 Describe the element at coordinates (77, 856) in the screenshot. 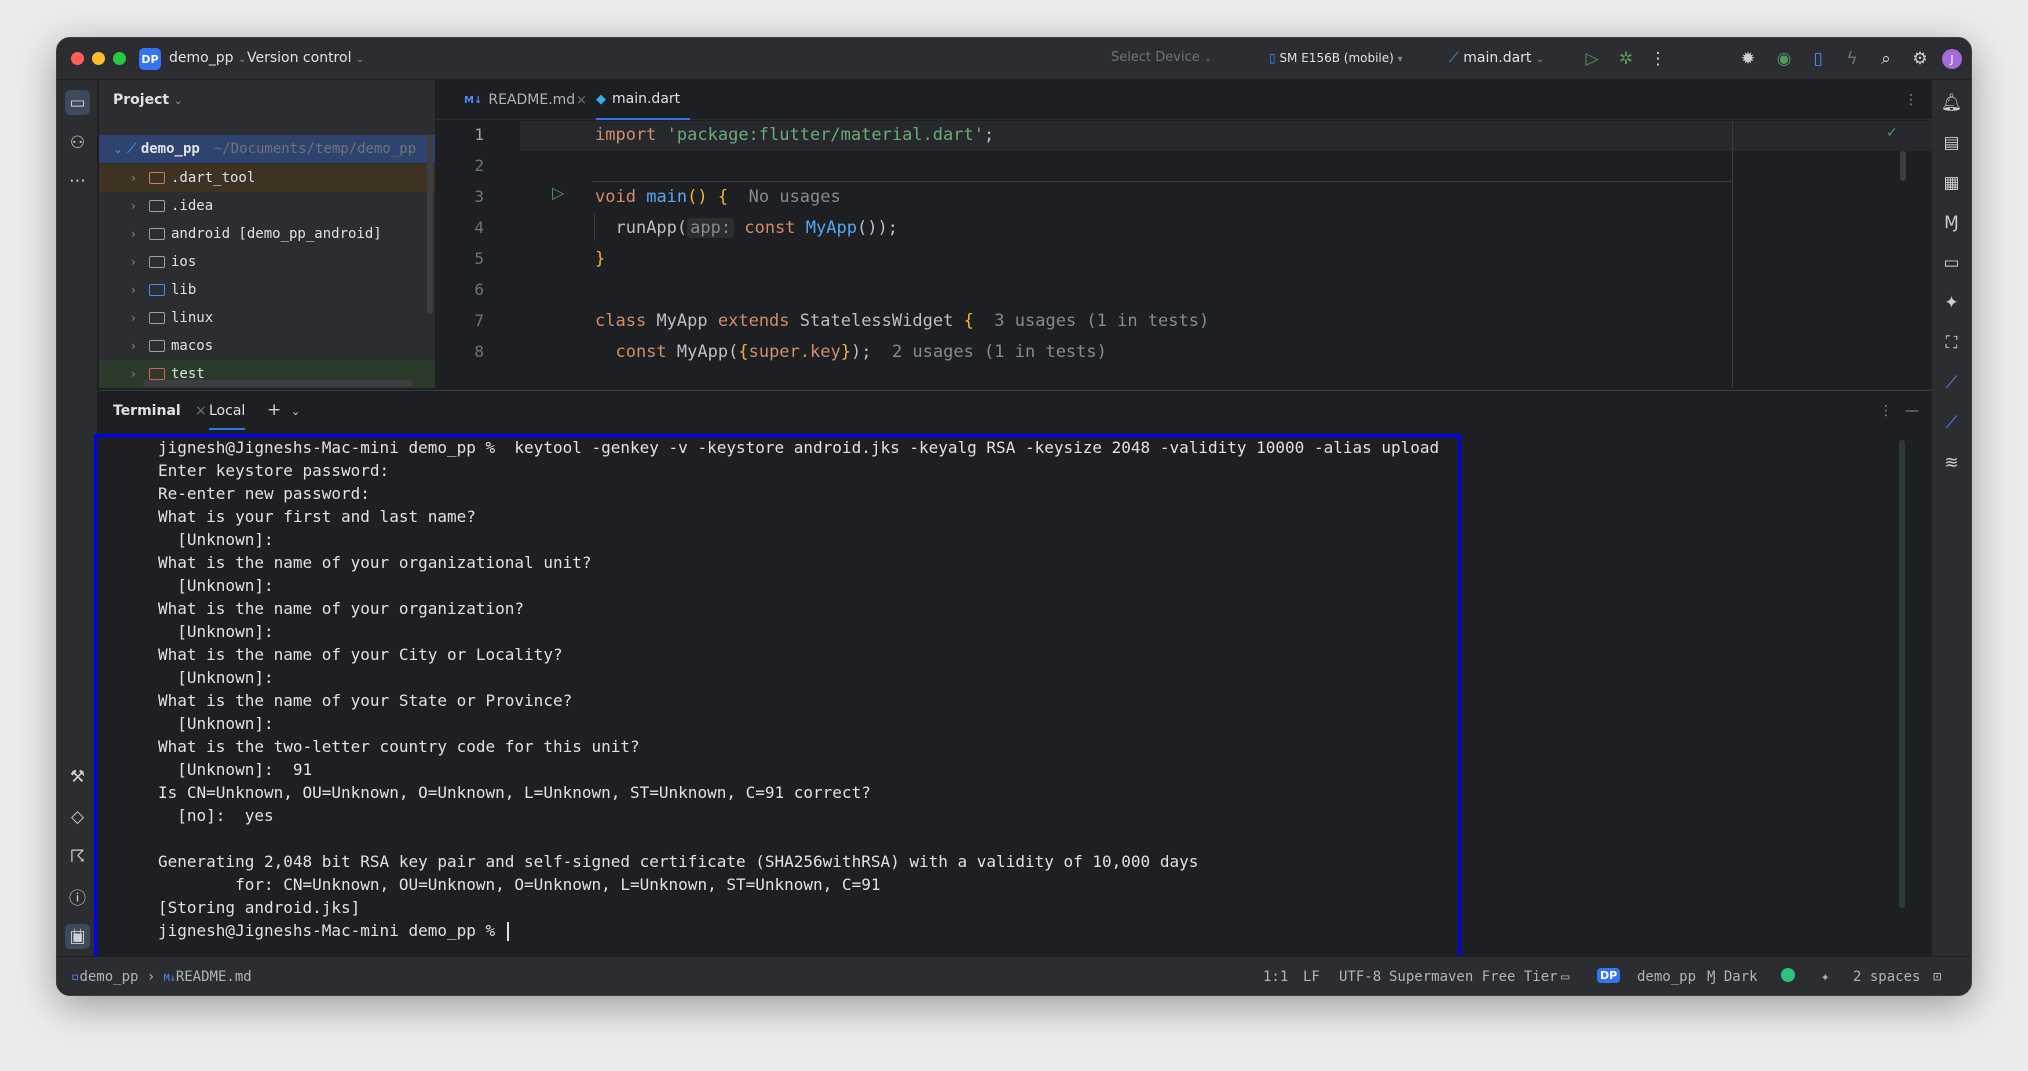

I see `inspection-icon: ☈` at that location.